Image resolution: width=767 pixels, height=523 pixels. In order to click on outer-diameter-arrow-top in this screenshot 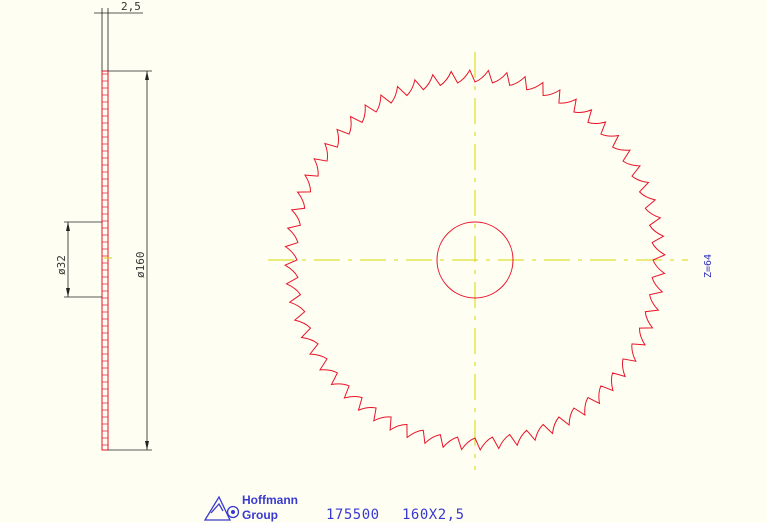, I will do `click(147, 75)`.